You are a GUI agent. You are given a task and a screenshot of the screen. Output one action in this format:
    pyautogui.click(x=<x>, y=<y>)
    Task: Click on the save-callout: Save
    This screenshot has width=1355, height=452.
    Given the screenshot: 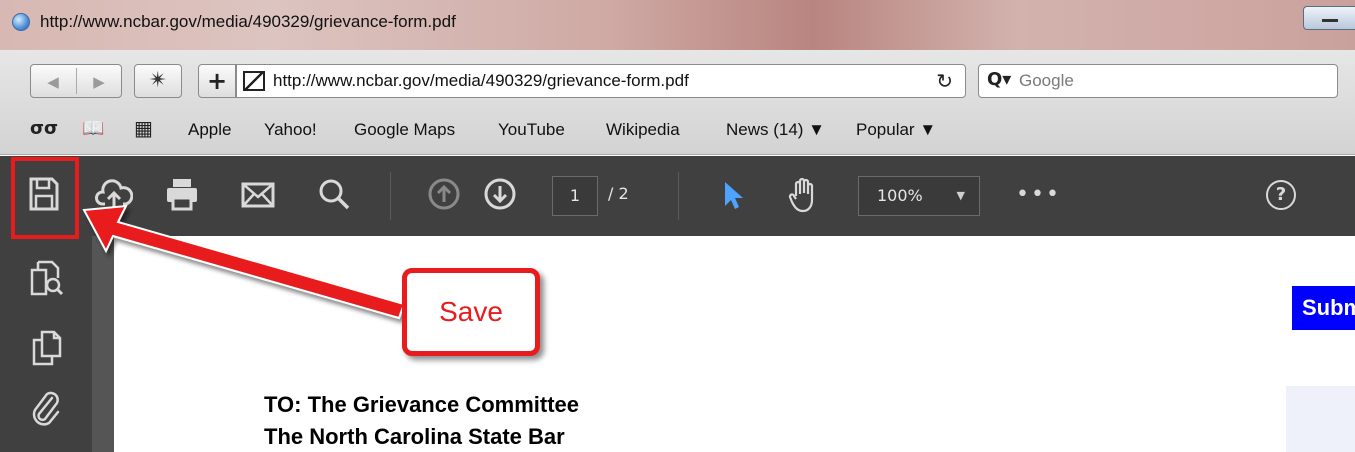 What is the action you would take?
    pyautogui.click(x=471, y=312)
    